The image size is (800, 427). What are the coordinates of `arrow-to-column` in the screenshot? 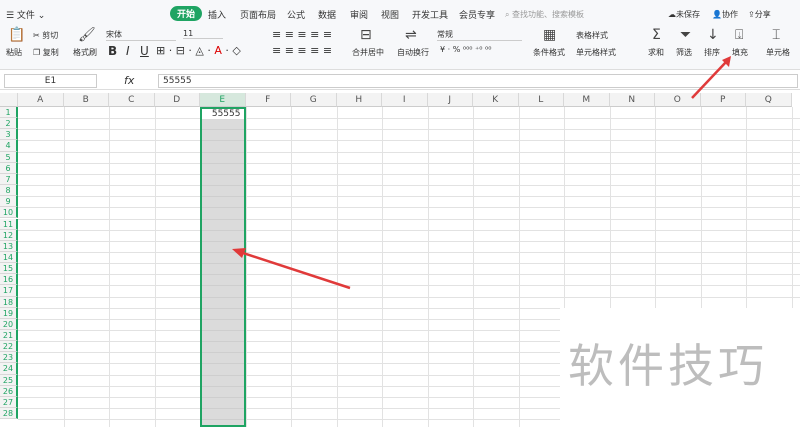 It's located at (295, 270).